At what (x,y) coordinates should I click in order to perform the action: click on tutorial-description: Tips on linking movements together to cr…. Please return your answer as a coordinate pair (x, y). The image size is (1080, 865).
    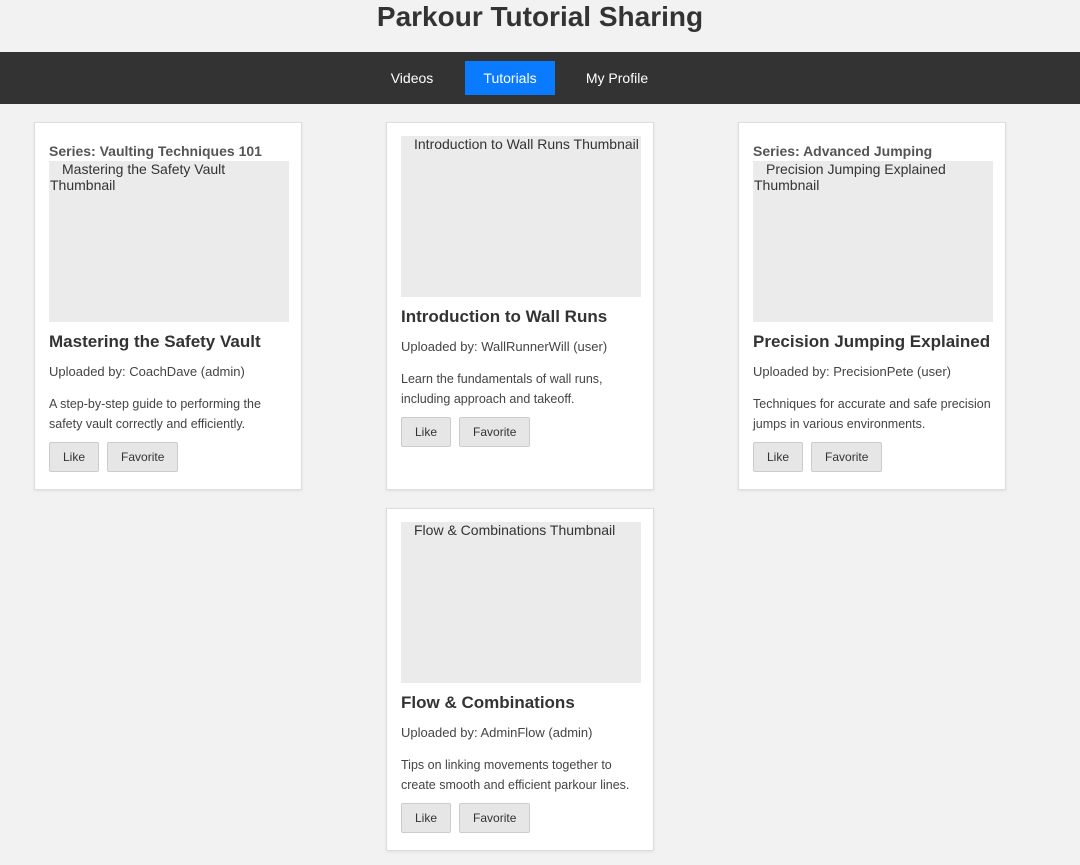
    Looking at the image, I should click on (515, 775).